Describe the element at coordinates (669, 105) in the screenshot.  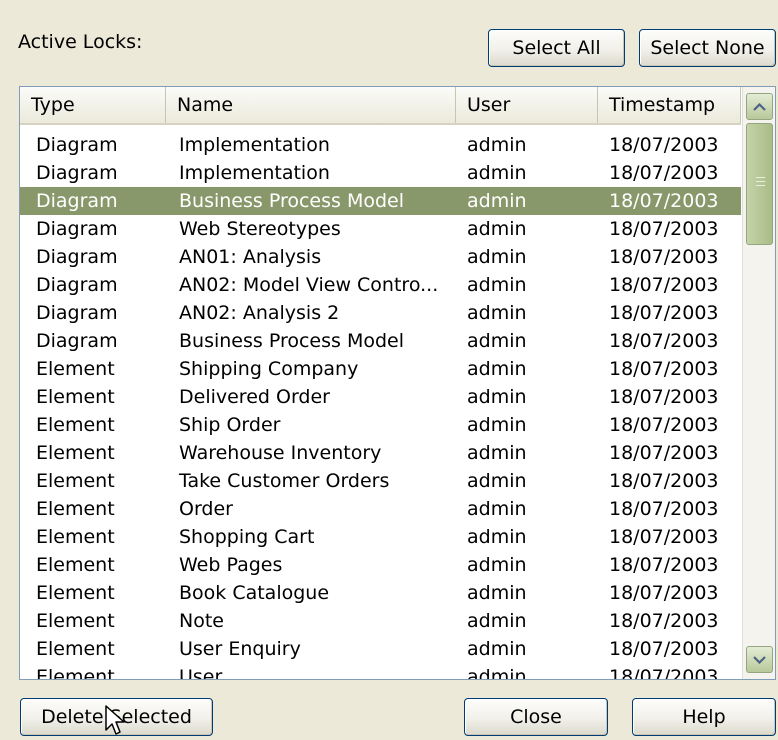
I see `column-header-timestamp: Timestamp` at that location.